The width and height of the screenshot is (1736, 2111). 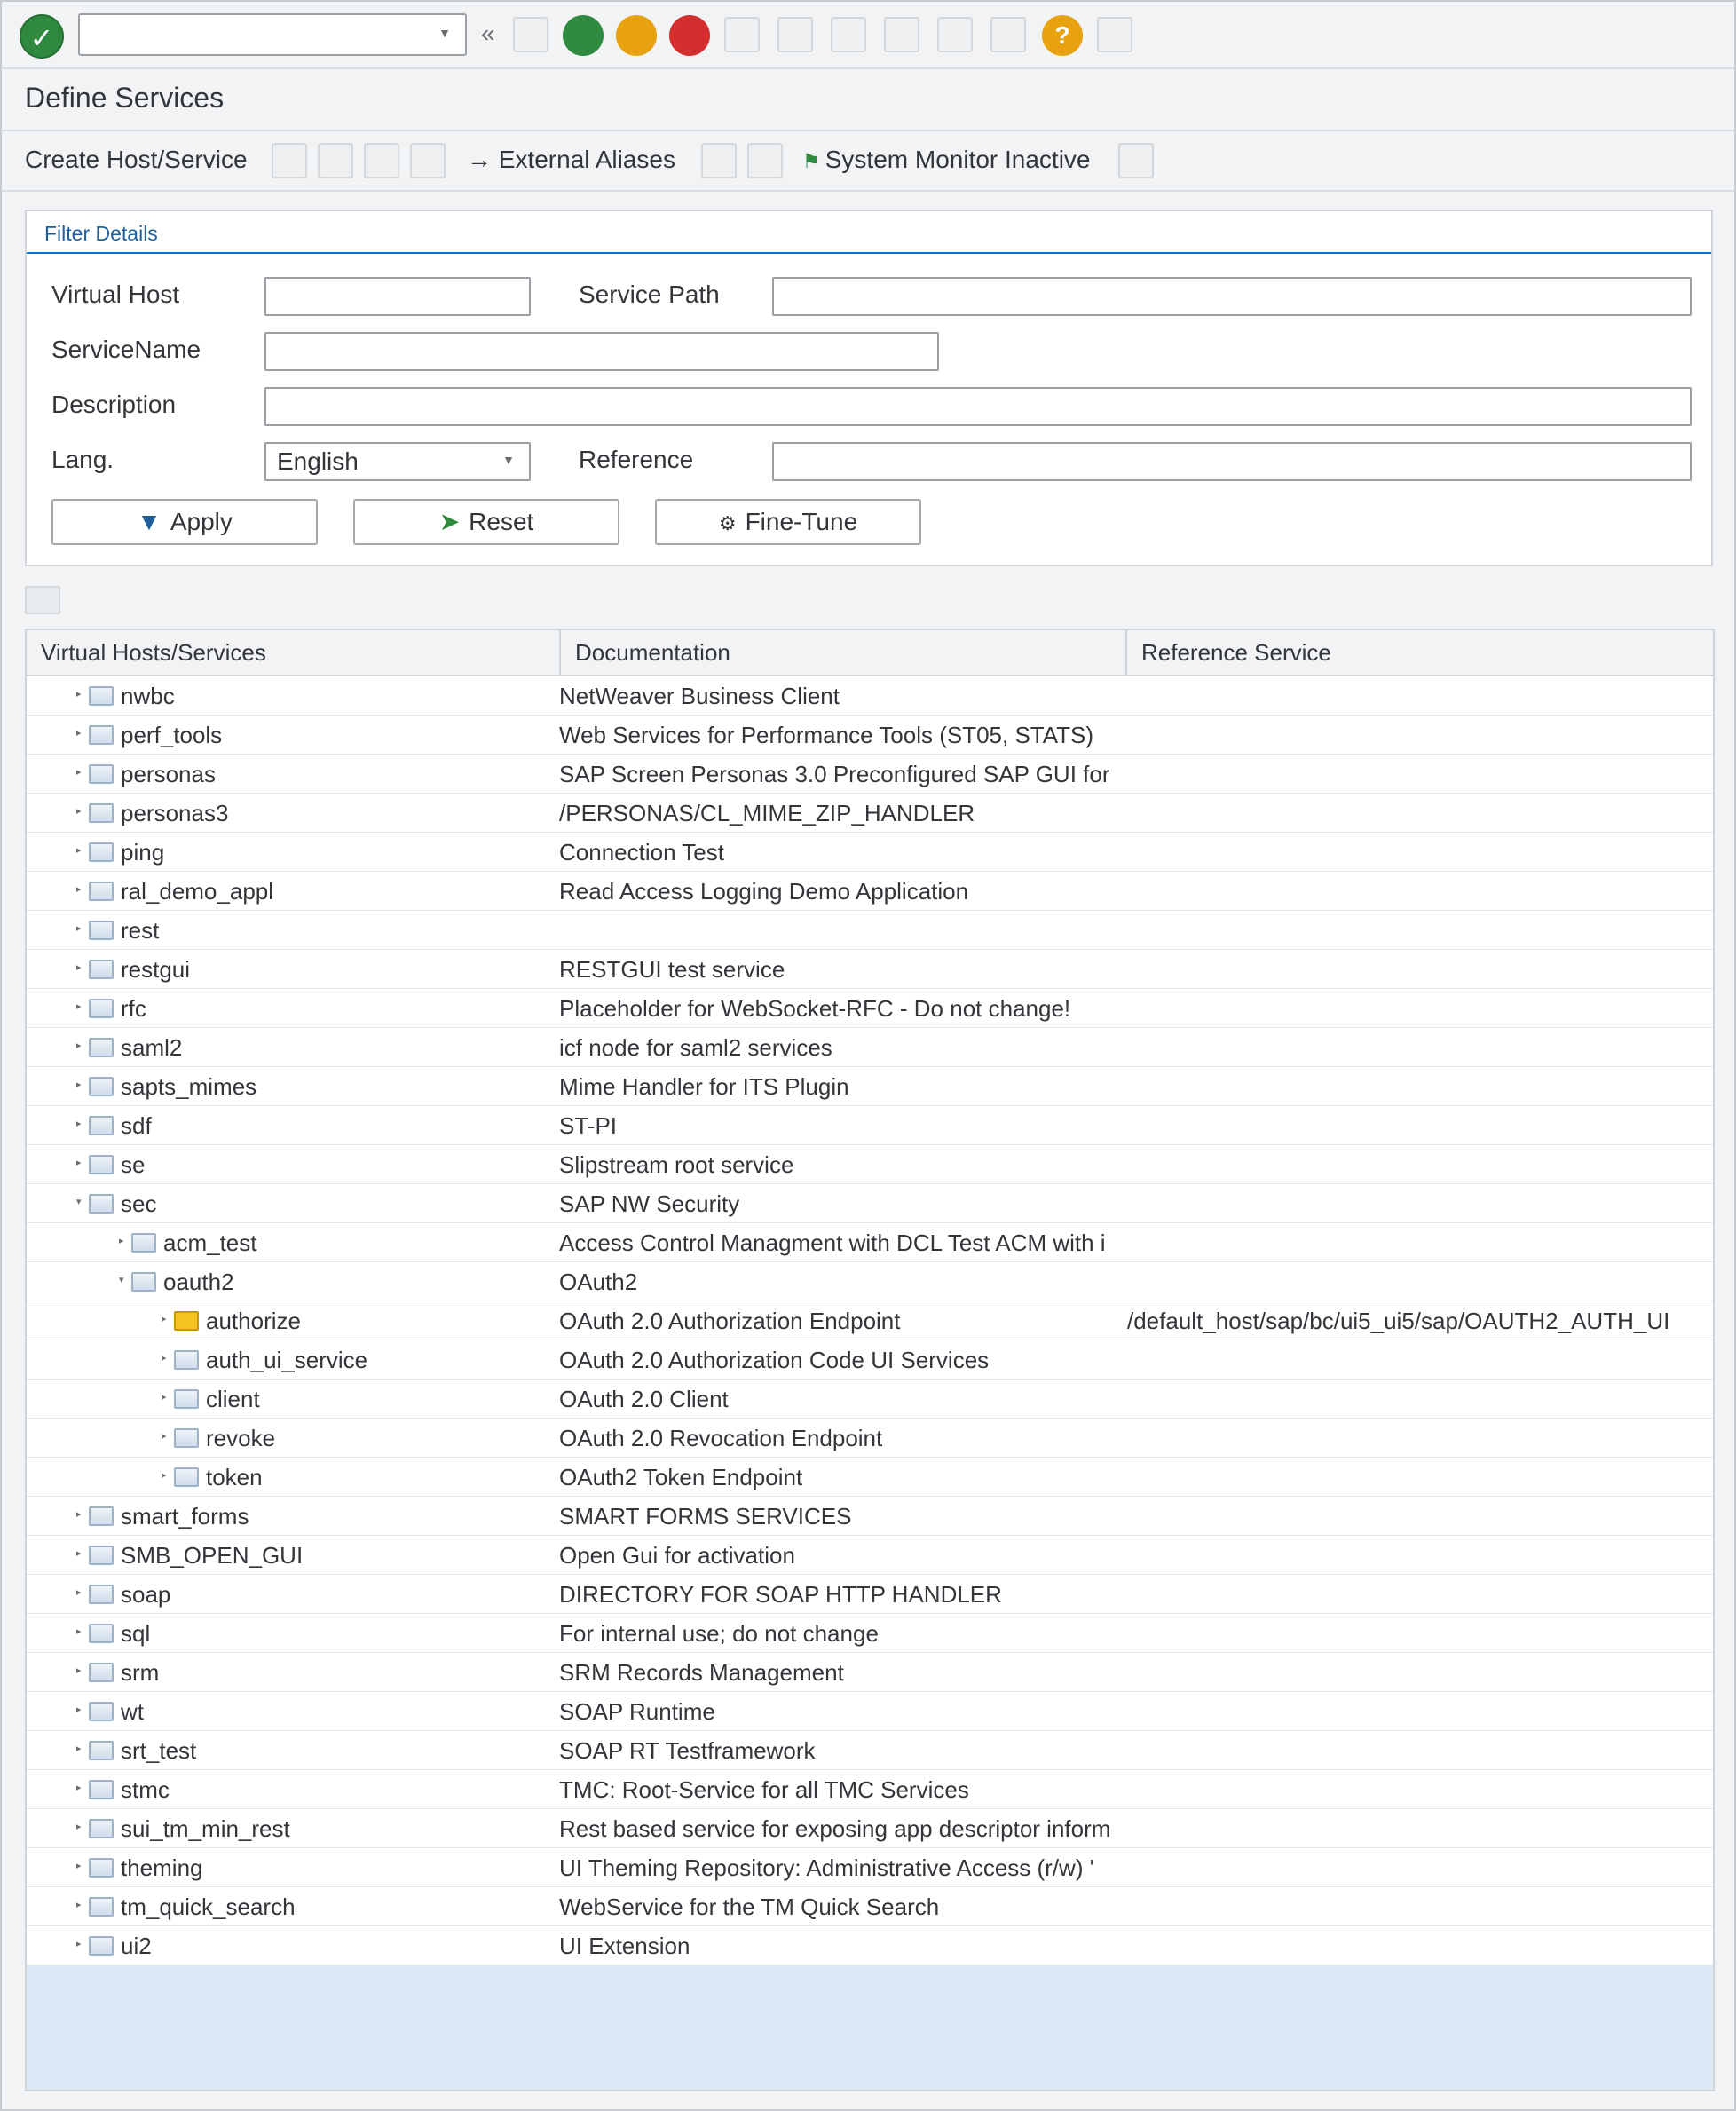 I want to click on table-row: ▾ oauth2 OAuth2, so click(x=870, y=1281).